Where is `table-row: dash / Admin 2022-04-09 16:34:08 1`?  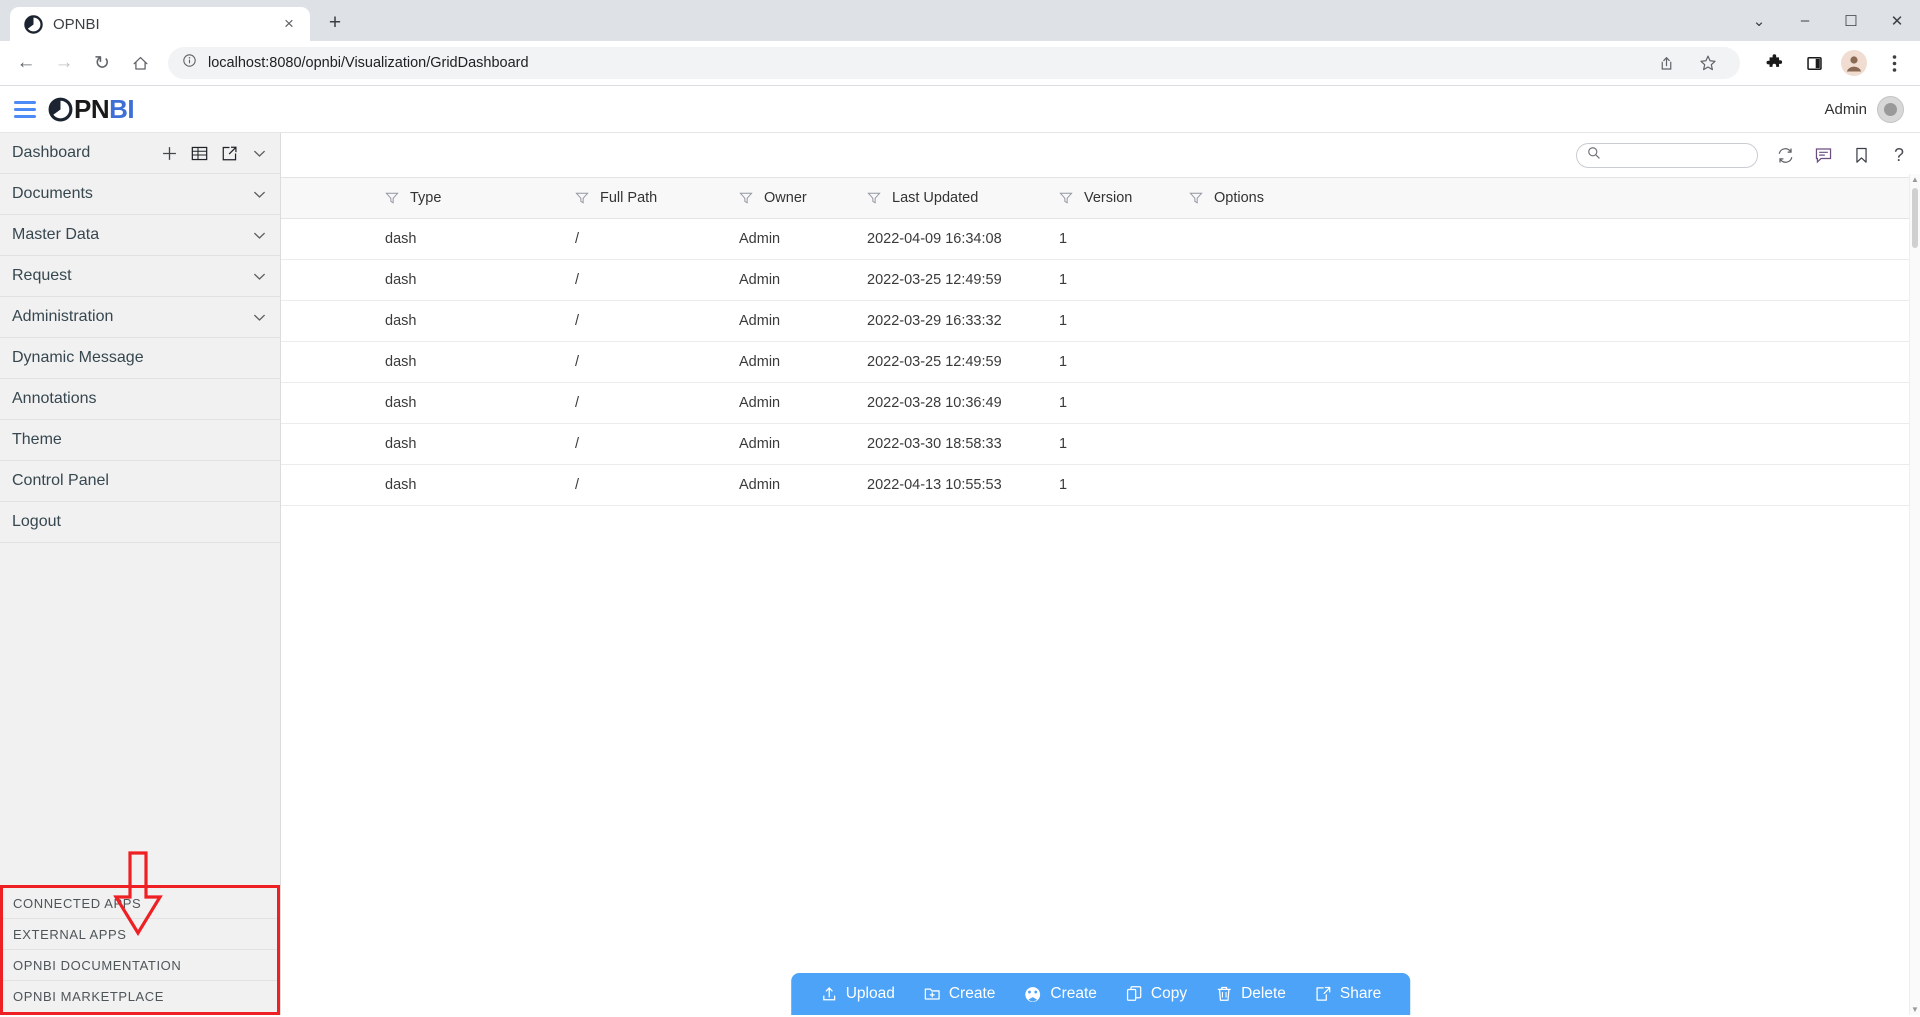
table-row: dash / Admin 2022-04-09 16:34:08 1 is located at coordinates (1100, 239).